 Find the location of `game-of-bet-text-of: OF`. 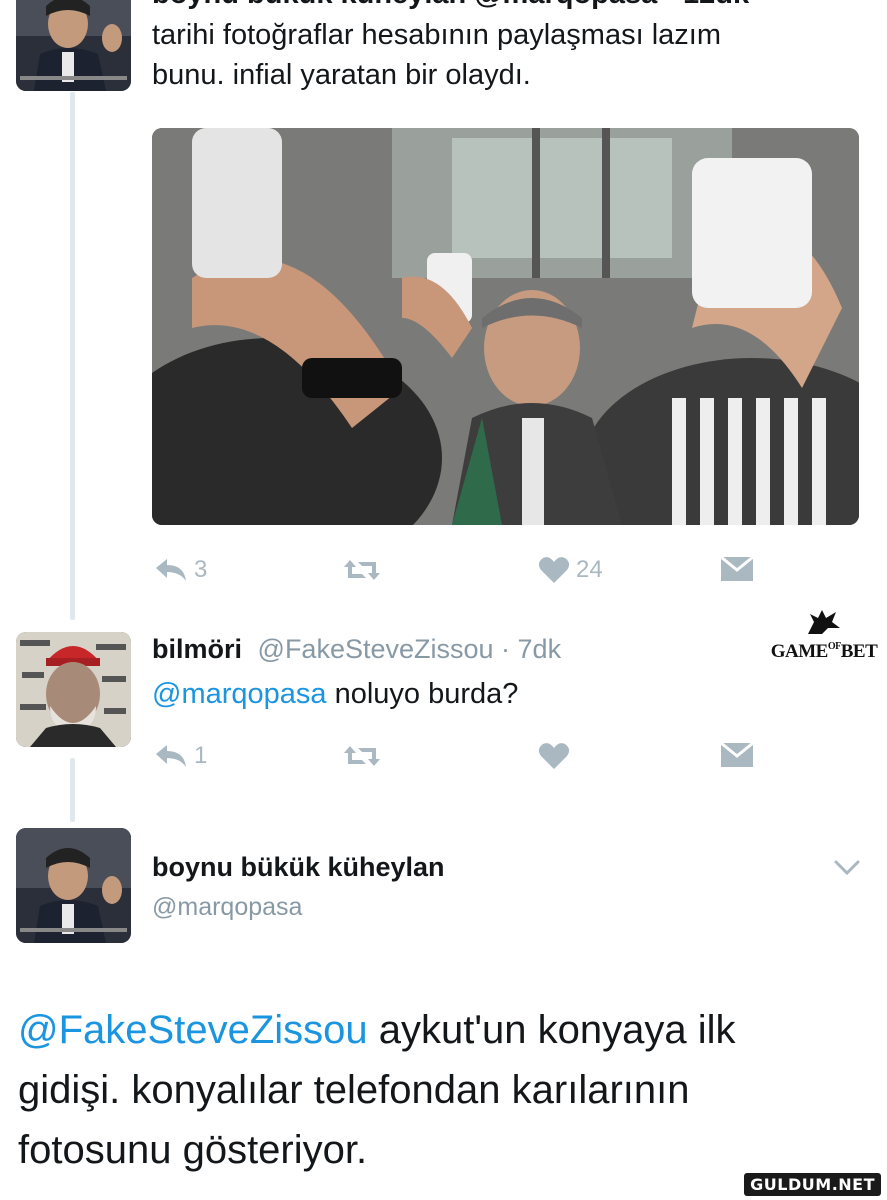

game-of-bet-text-of: OF is located at coordinates (834, 646).